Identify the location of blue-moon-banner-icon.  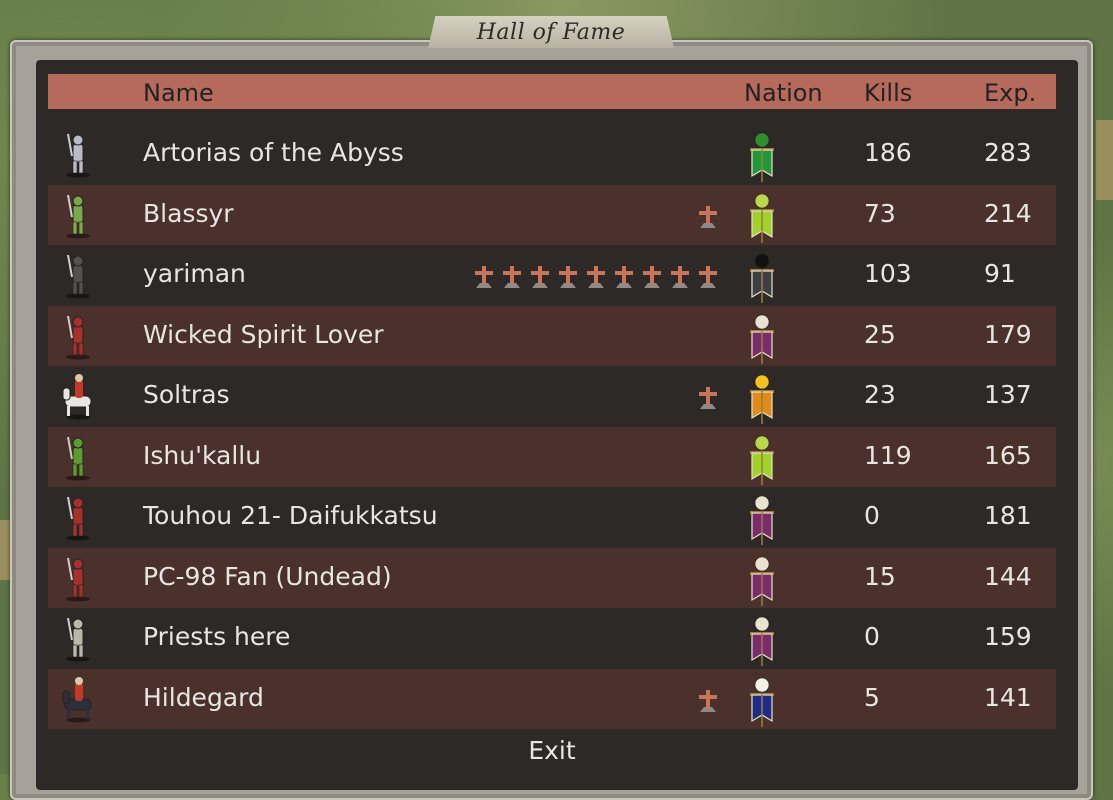
(762, 699).